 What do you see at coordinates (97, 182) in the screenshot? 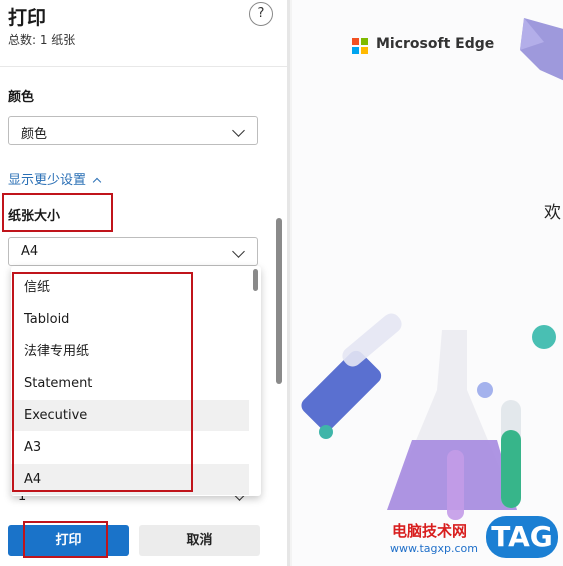
I see `chevron-up-icon` at bounding box center [97, 182].